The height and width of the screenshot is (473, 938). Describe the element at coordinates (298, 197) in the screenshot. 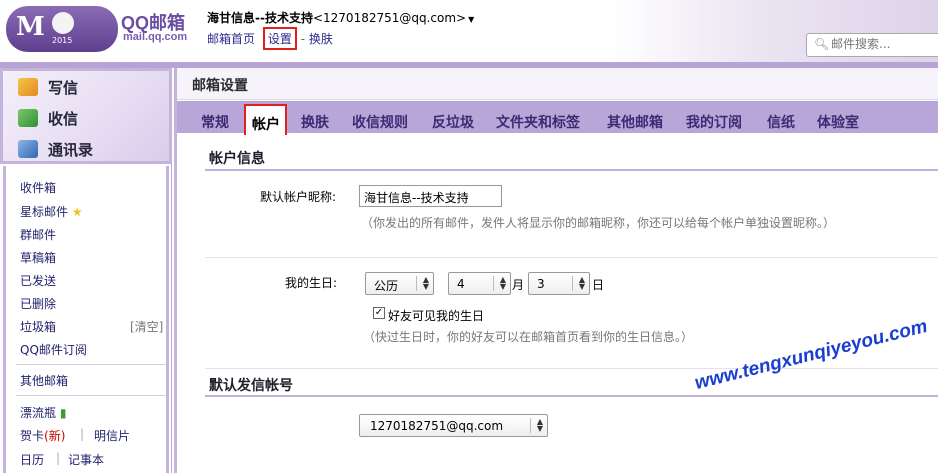

I see `nickname-label: 默认帐户昵称:` at that location.